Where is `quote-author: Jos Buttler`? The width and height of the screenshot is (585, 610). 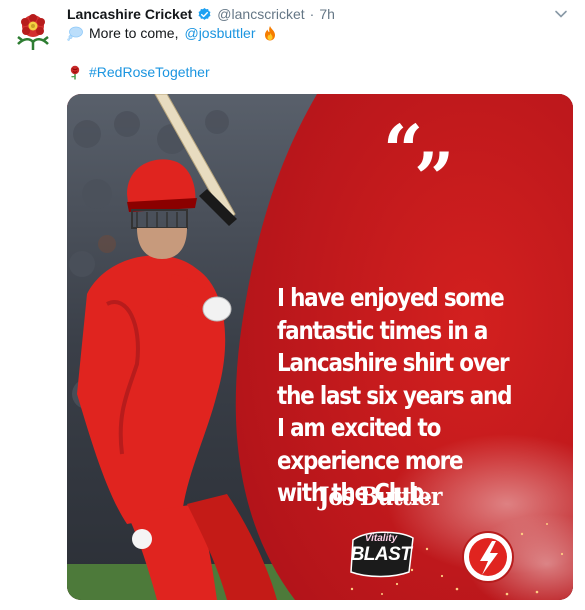
quote-author: Jos Buttler is located at coordinates (380, 496).